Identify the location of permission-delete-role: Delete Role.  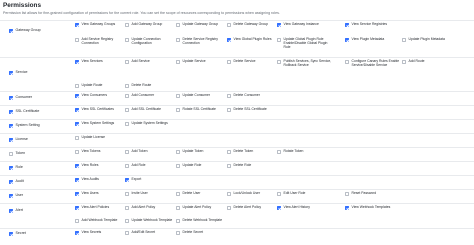
(258, 165).